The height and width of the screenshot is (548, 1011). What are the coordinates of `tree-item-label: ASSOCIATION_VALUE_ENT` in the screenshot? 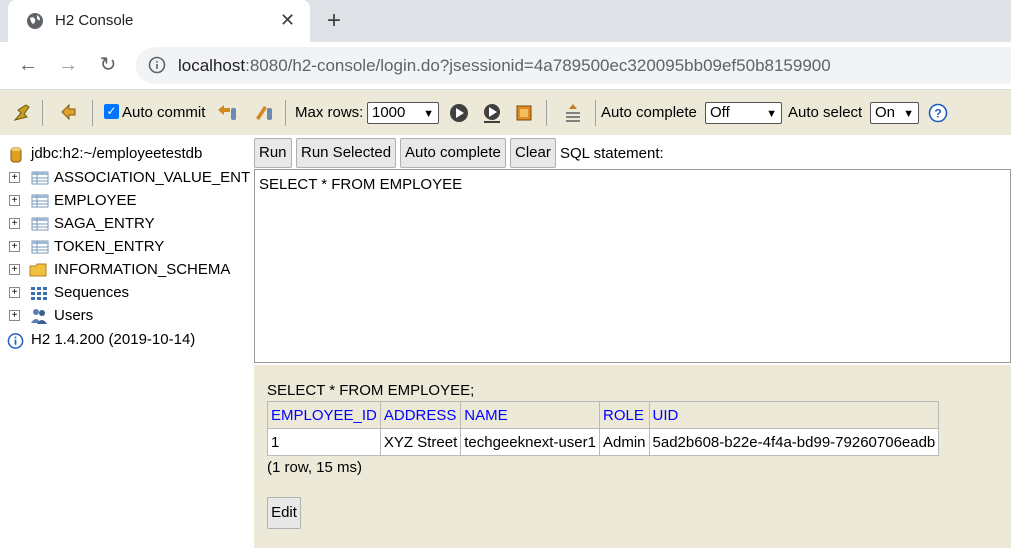 It's located at (152, 177).